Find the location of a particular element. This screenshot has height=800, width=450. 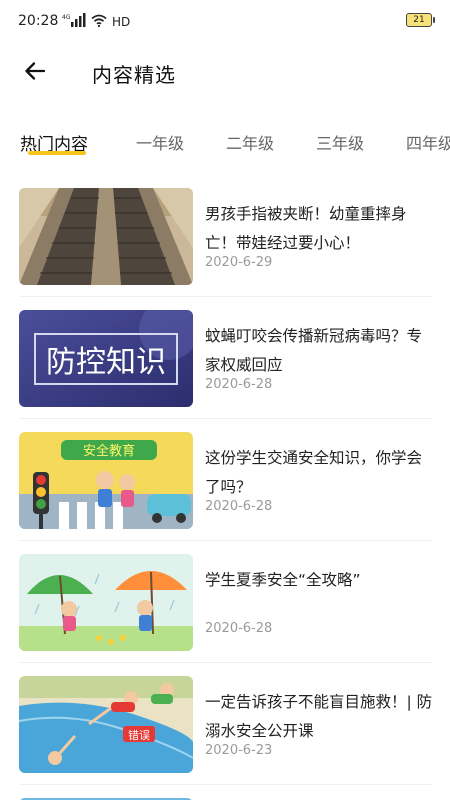

tab-grade-3: 三年级 is located at coordinates (340, 142).